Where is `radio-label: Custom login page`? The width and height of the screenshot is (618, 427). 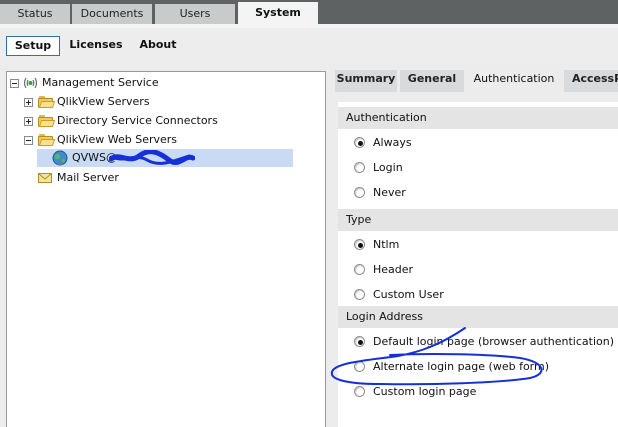
radio-label: Custom login page is located at coordinates (425, 391).